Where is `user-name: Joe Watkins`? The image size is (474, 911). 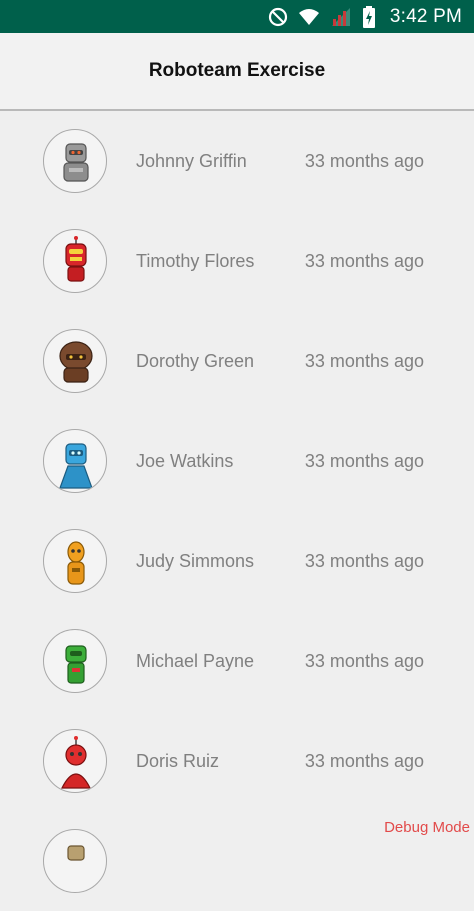 user-name: Joe Watkins is located at coordinates (185, 461).